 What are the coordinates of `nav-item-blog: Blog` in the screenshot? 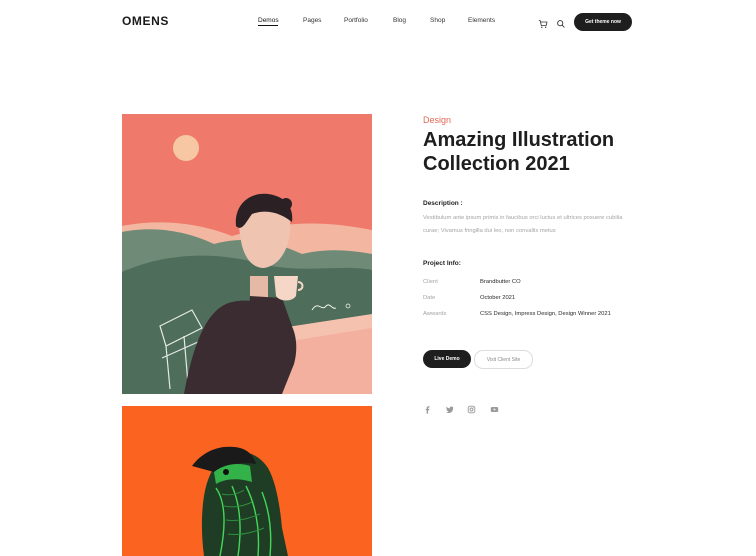 It's located at (399, 20).